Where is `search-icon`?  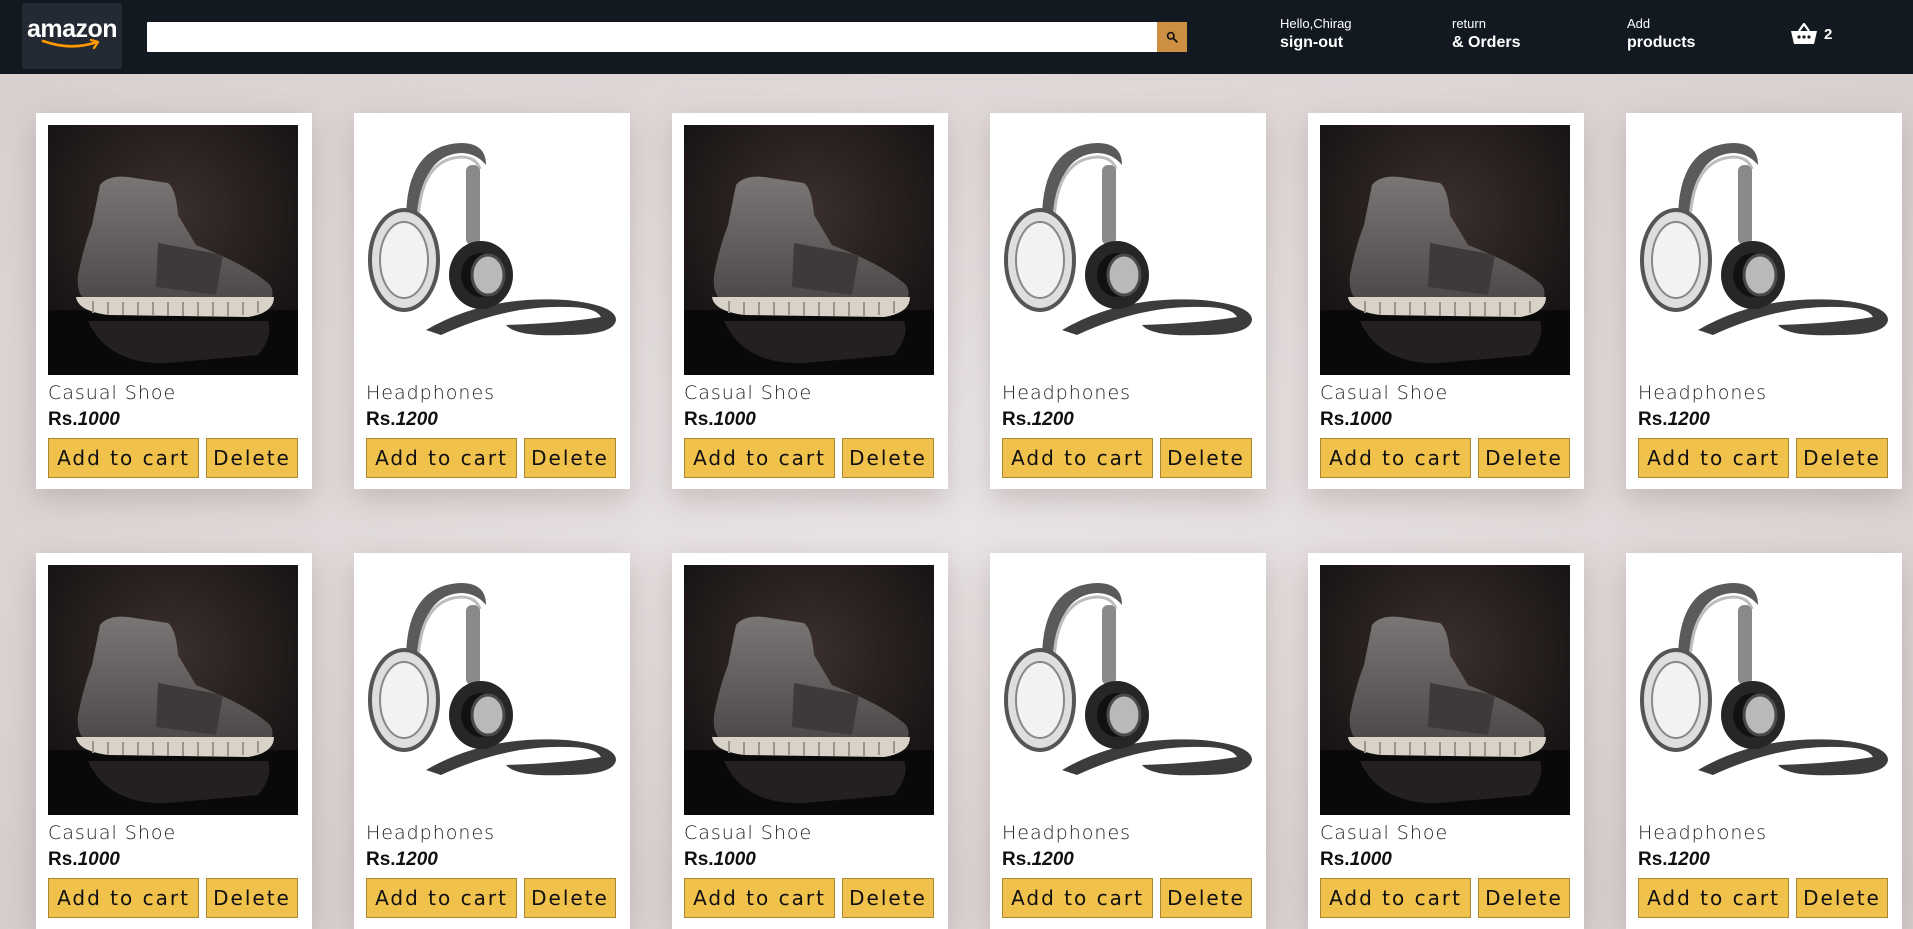
search-icon is located at coordinates (1172, 37).